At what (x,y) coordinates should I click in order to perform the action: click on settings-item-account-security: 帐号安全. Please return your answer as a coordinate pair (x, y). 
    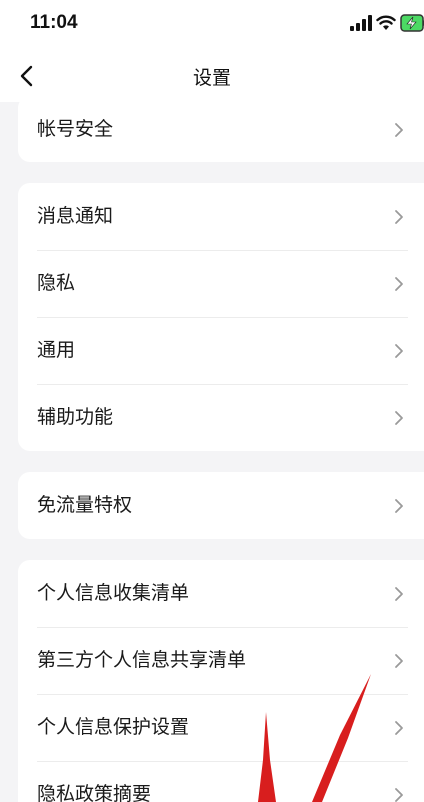
    Looking at the image, I should click on (221, 129).